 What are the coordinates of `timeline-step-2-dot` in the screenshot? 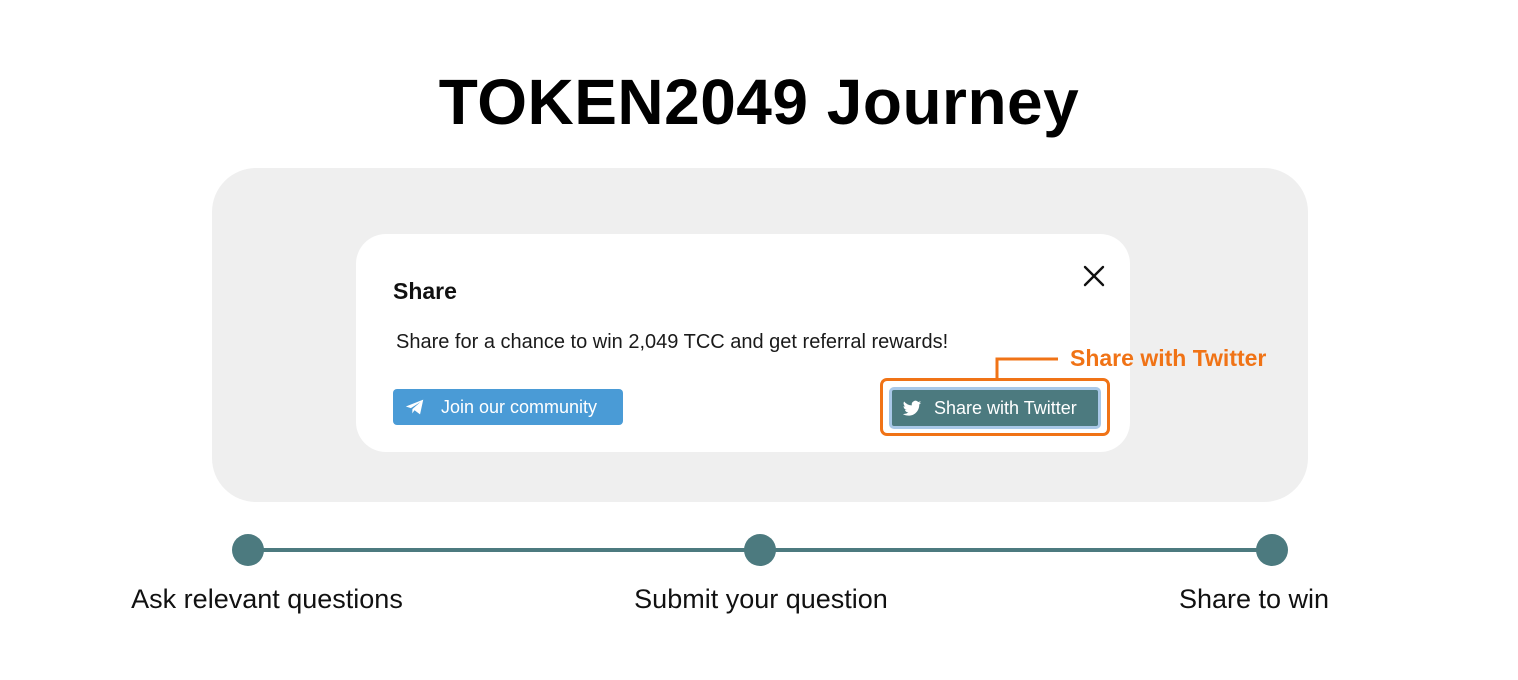 It's located at (760, 550).